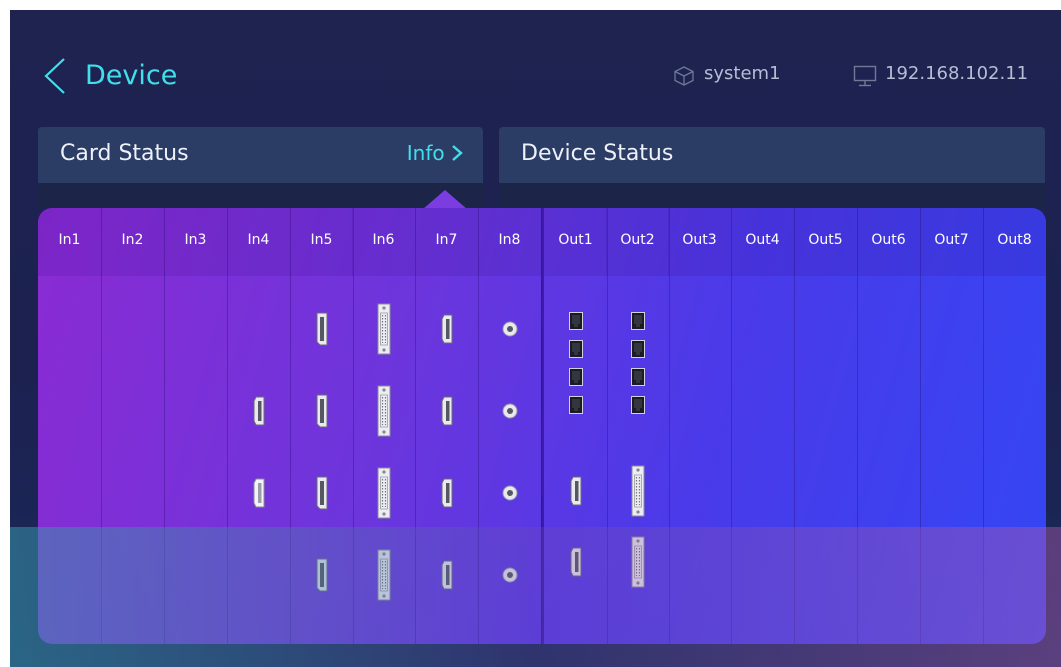 The height and width of the screenshot is (667, 1061). I want to click on input-column: In6, so click(384, 426).